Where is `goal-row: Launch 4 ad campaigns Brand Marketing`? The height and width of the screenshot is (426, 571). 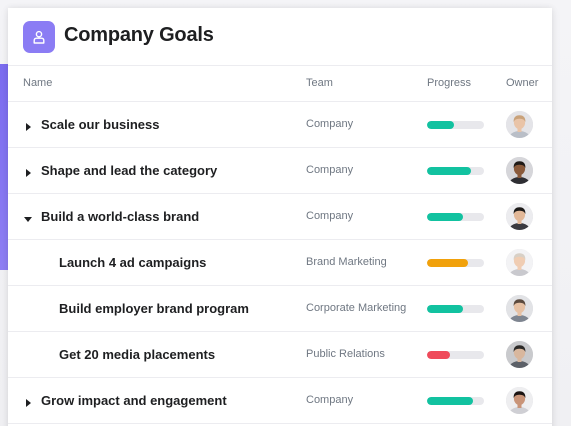
goal-row: Launch 4 ad campaigns Brand Marketing is located at coordinates (280, 263).